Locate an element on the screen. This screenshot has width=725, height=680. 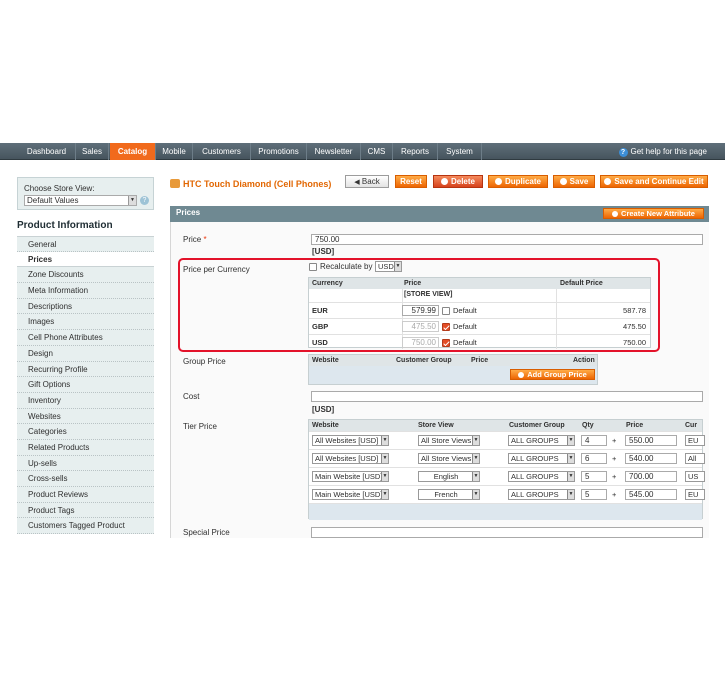
back-button: ◀ Back is located at coordinates (367, 181).